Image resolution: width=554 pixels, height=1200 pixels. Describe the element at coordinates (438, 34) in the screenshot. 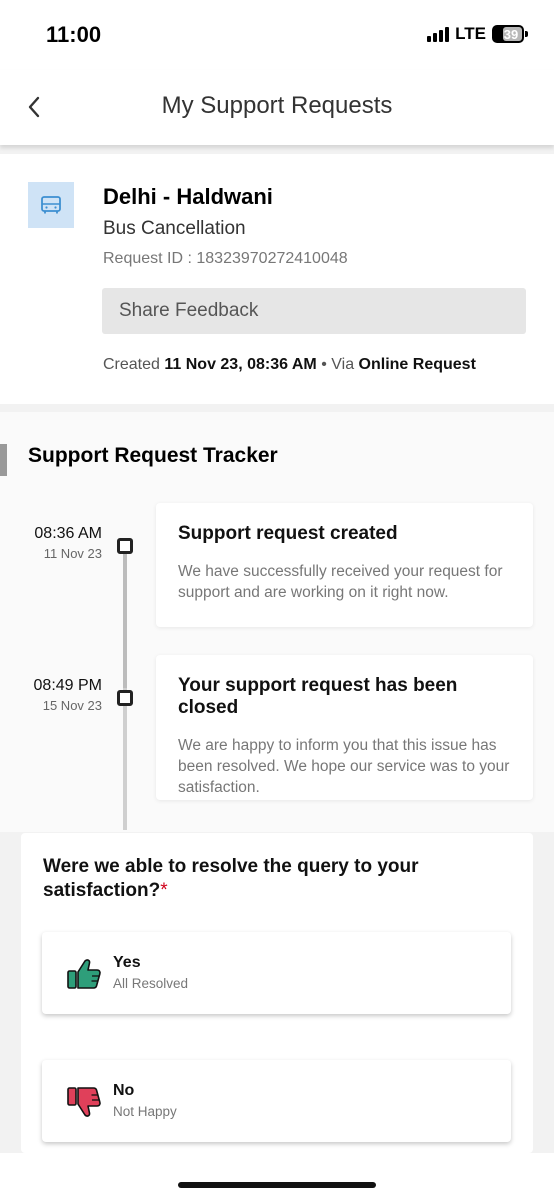

I see `signal-icon` at that location.